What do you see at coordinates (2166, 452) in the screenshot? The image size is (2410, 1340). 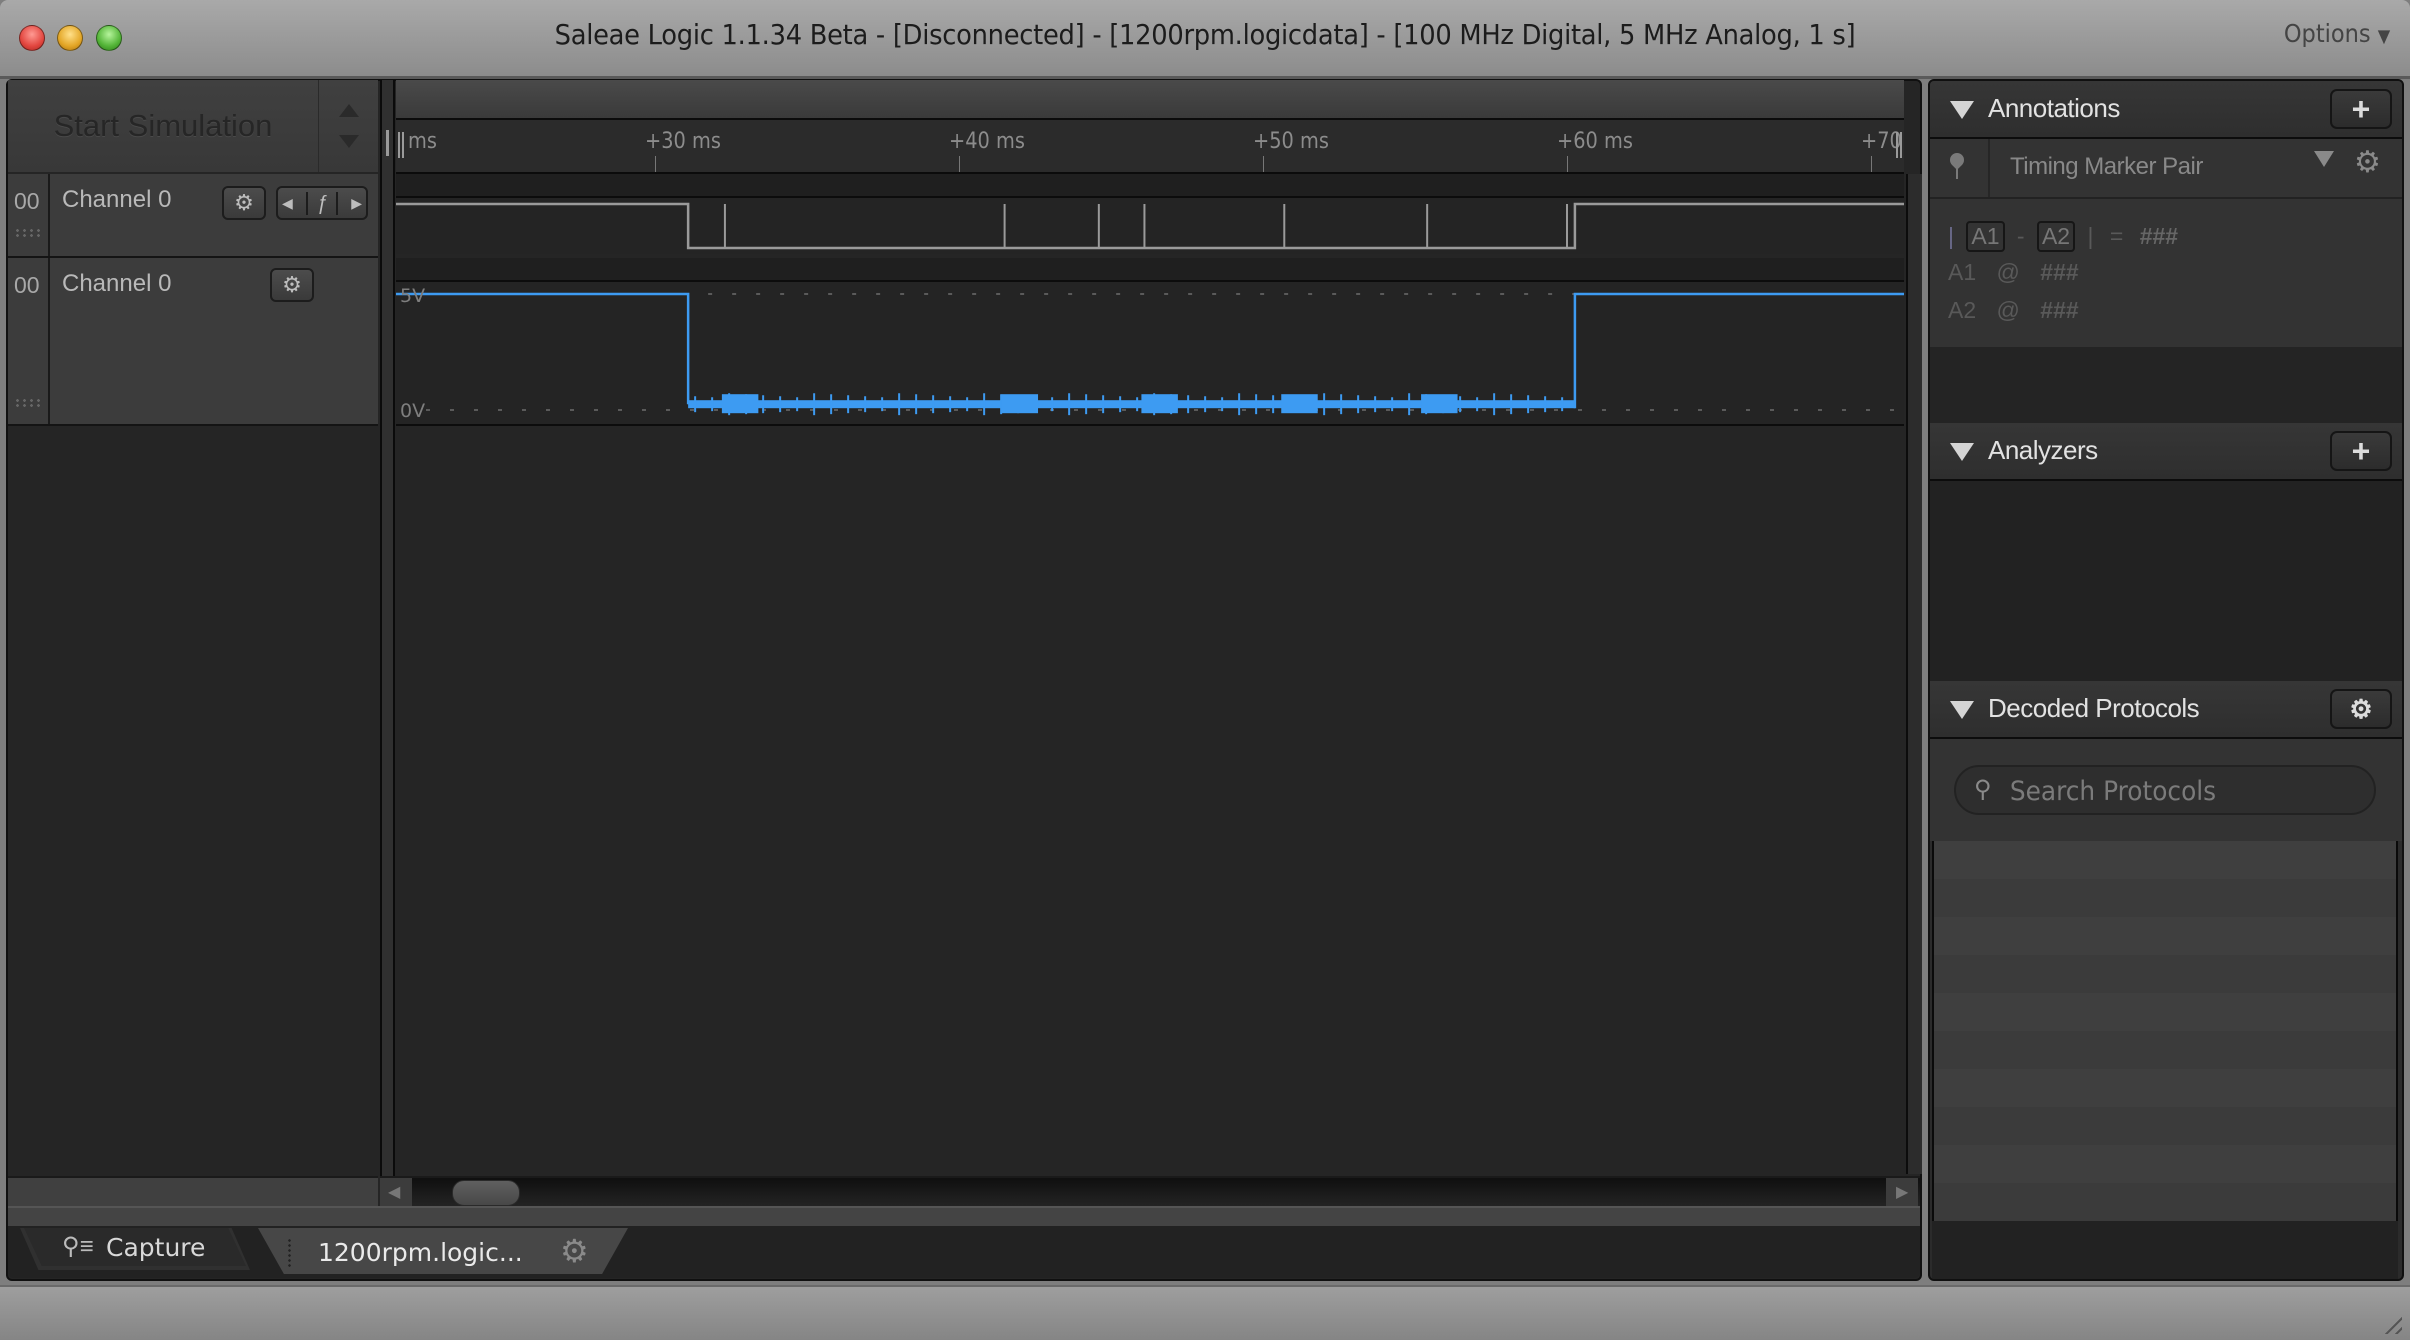 I see `analyzers-header: Analyzers +` at bounding box center [2166, 452].